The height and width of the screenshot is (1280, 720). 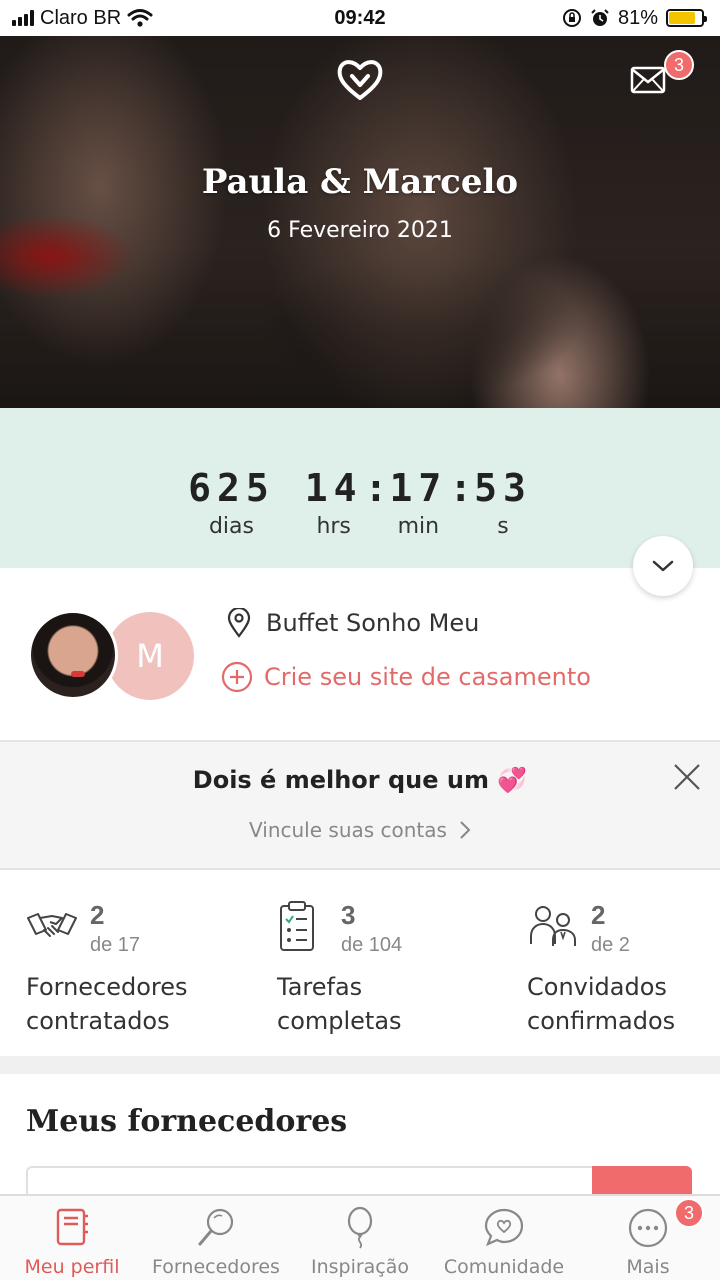 What do you see at coordinates (360, 18) in the screenshot?
I see `status-bar: Claro BR 09:42 81%` at bounding box center [360, 18].